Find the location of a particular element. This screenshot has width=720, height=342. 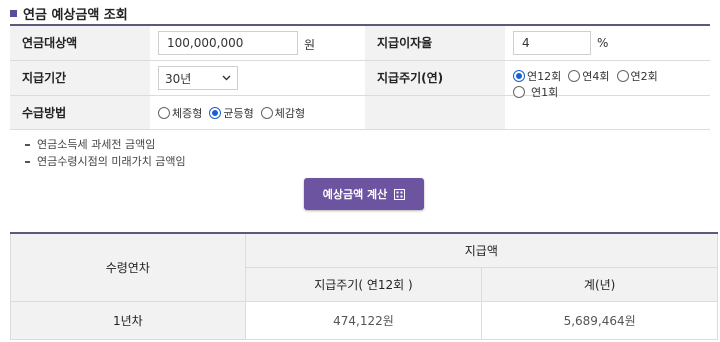

rate-unit: % is located at coordinates (603, 43).